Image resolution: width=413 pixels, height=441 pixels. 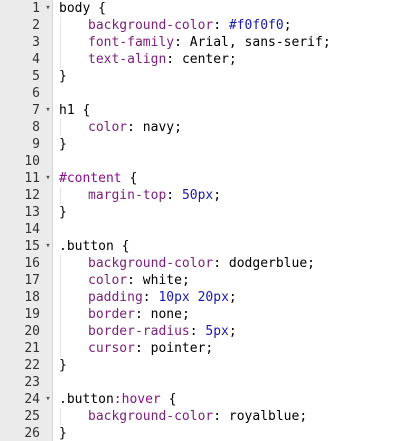 I want to click on line-number: 7, so click(x=36, y=110).